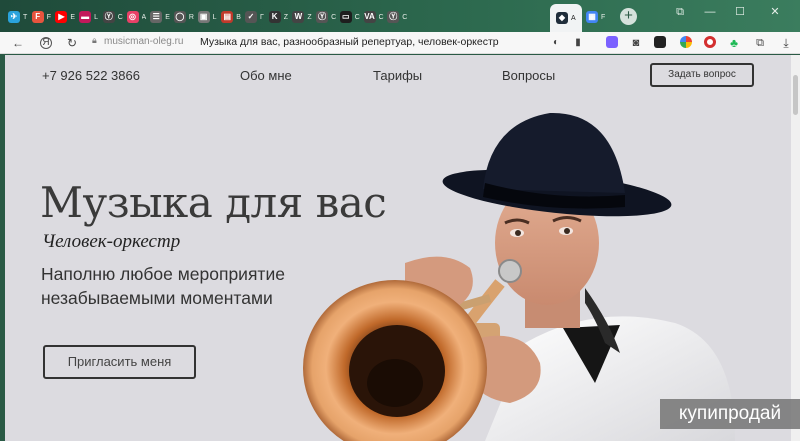  I want to click on camera-icon: ◙, so click(636, 43).